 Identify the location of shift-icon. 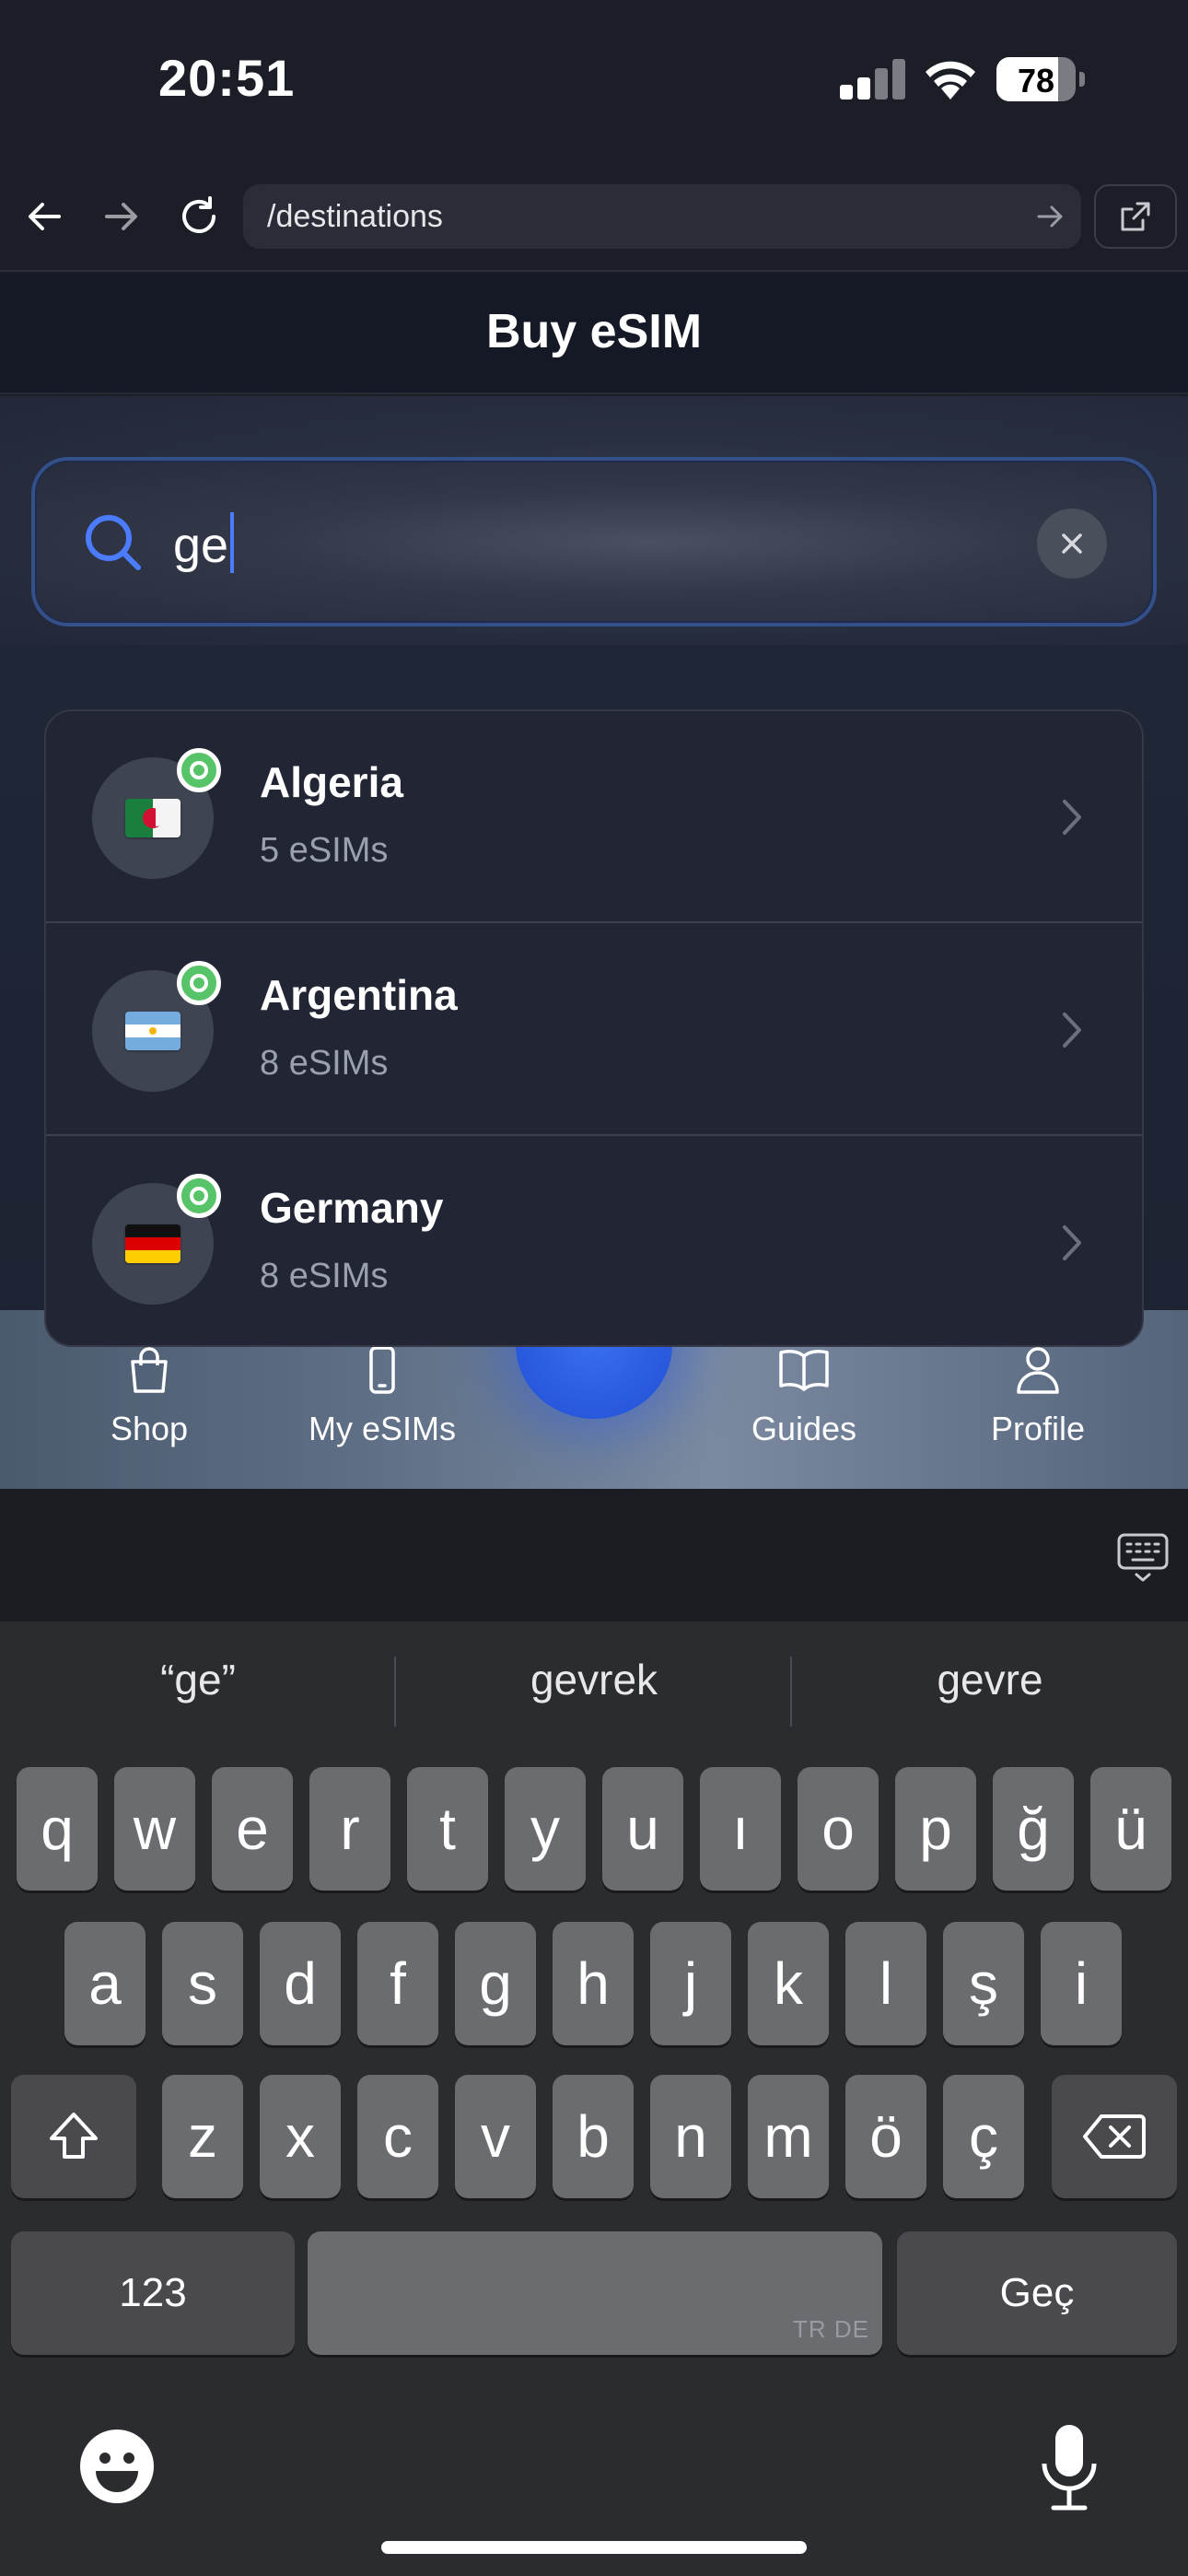
(74, 2136).